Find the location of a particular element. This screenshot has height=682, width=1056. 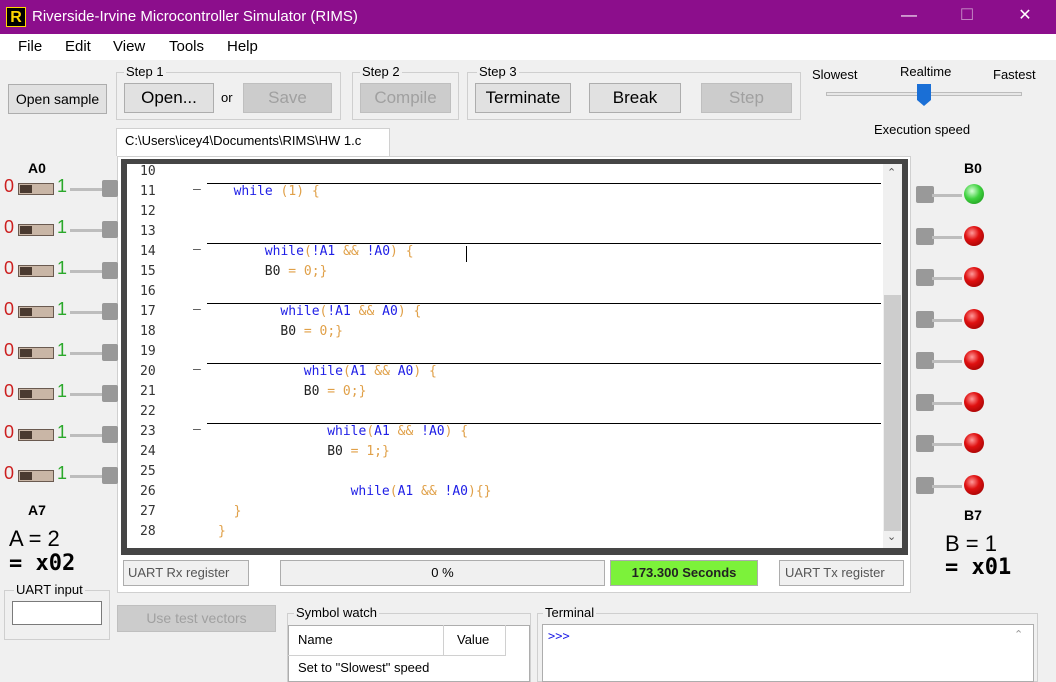

column-value: Value is located at coordinates (475, 640).